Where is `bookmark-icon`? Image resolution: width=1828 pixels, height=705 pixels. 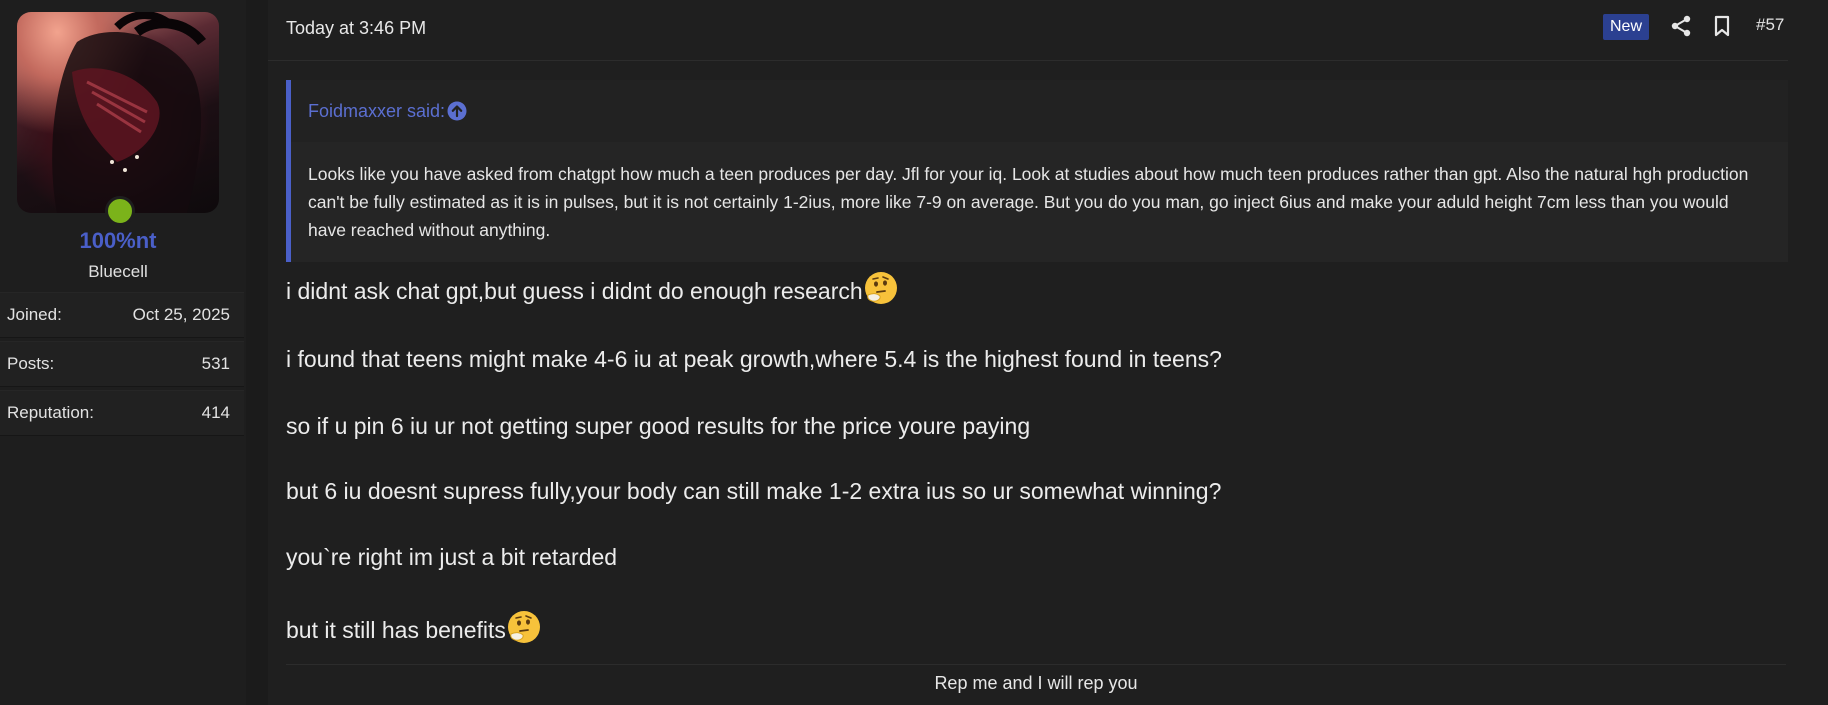 bookmark-icon is located at coordinates (1722, 26).